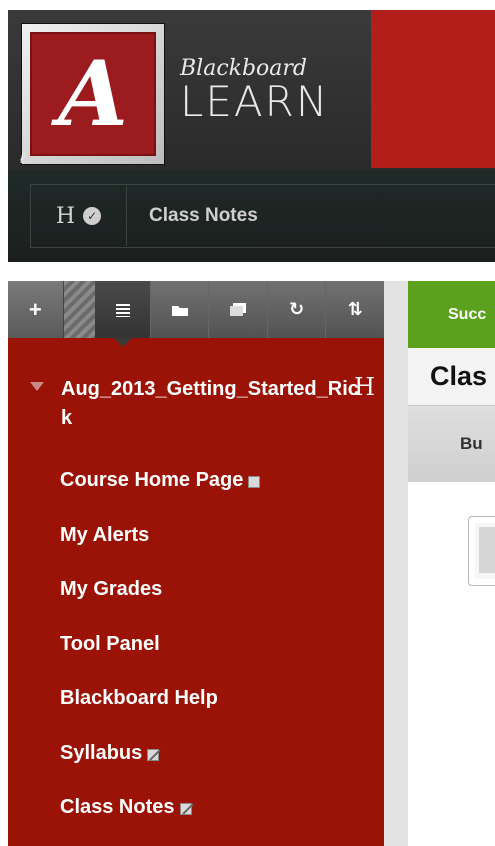  I want to click on window-view-button, so click(237, 309).